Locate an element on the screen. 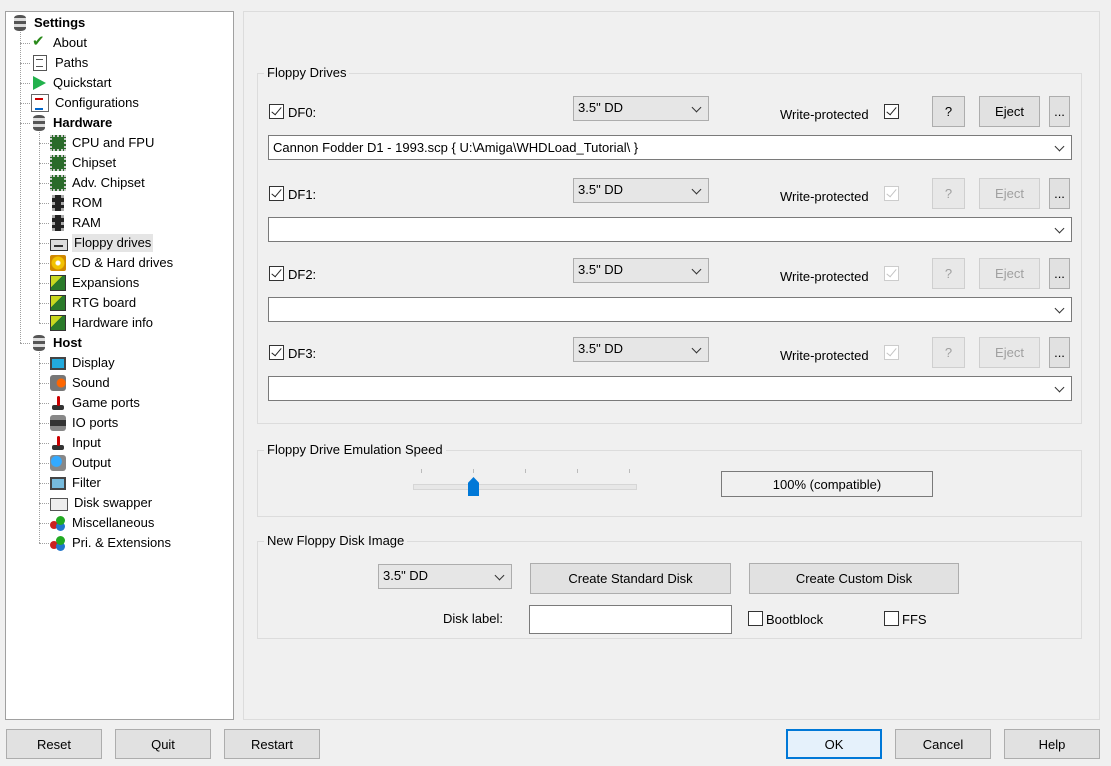  tree-item-rom: ROM is located at coordinates (77, 203).